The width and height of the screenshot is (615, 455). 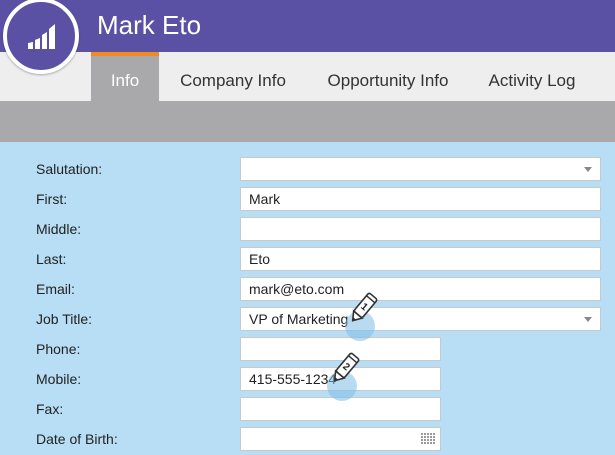 What do you see at coordinates (428, 439) in the screenshot?
I see `calendar-icon` at bounding box center [428, 439].